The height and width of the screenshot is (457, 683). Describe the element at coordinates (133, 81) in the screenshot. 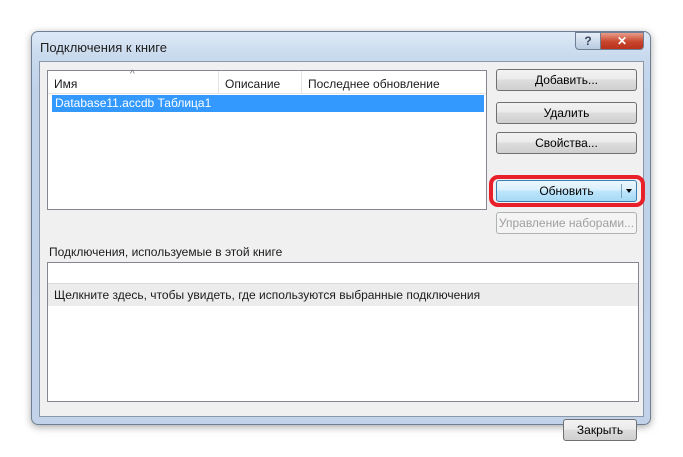

I see `column-header-name: ^ Имя` at that location.